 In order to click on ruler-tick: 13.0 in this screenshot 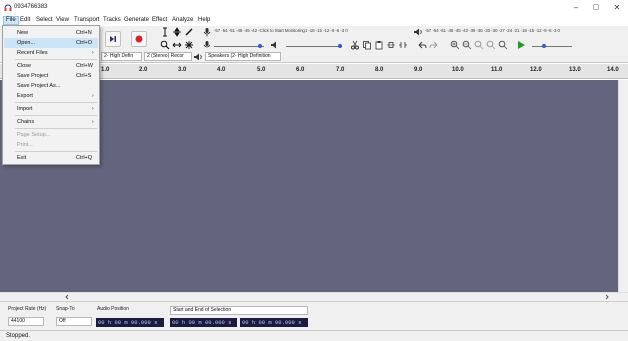, I will do `click(575, 70)`.